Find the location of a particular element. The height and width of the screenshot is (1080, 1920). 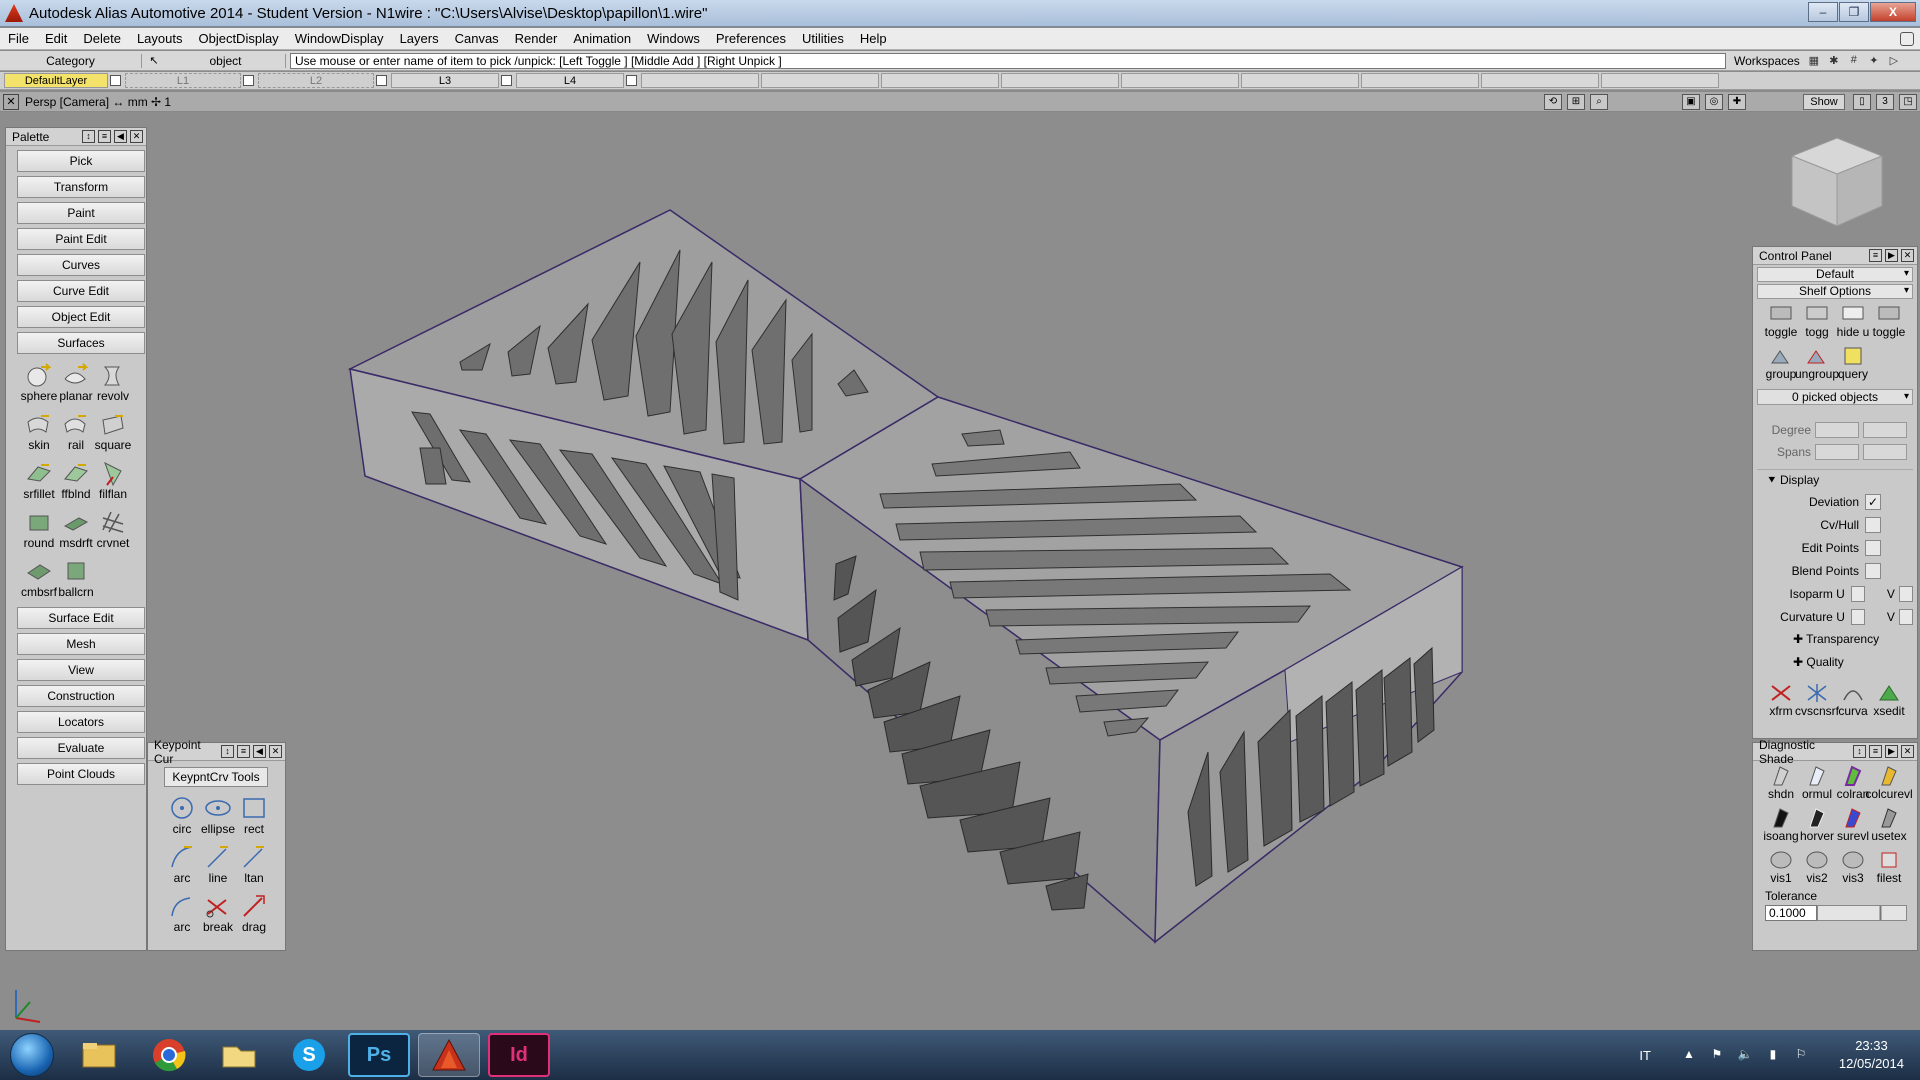

menu-render: Render is located at coordinates (536, 38).